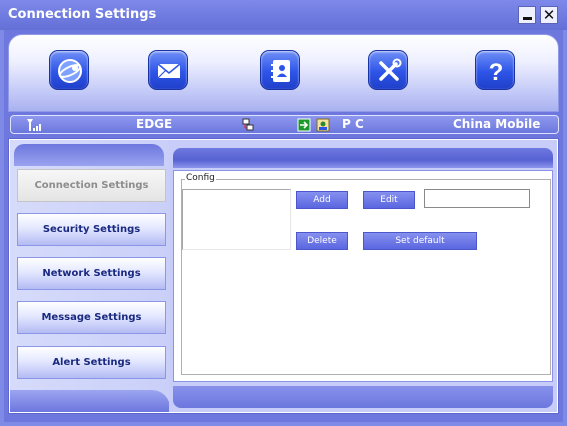 This screenshot has width=567, height=426. I want to click on address-book-icon, so click(280, 71).